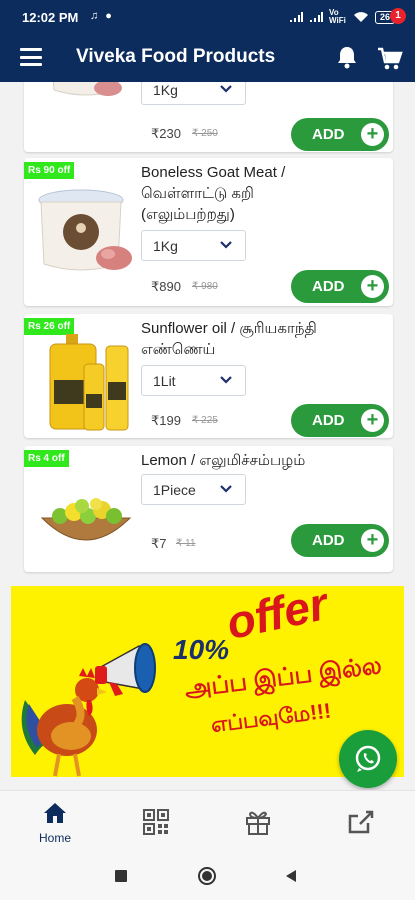 This screenshot has height=900, width=415. I want to click on unit-select-value: 1Lit, so click(164, 381).